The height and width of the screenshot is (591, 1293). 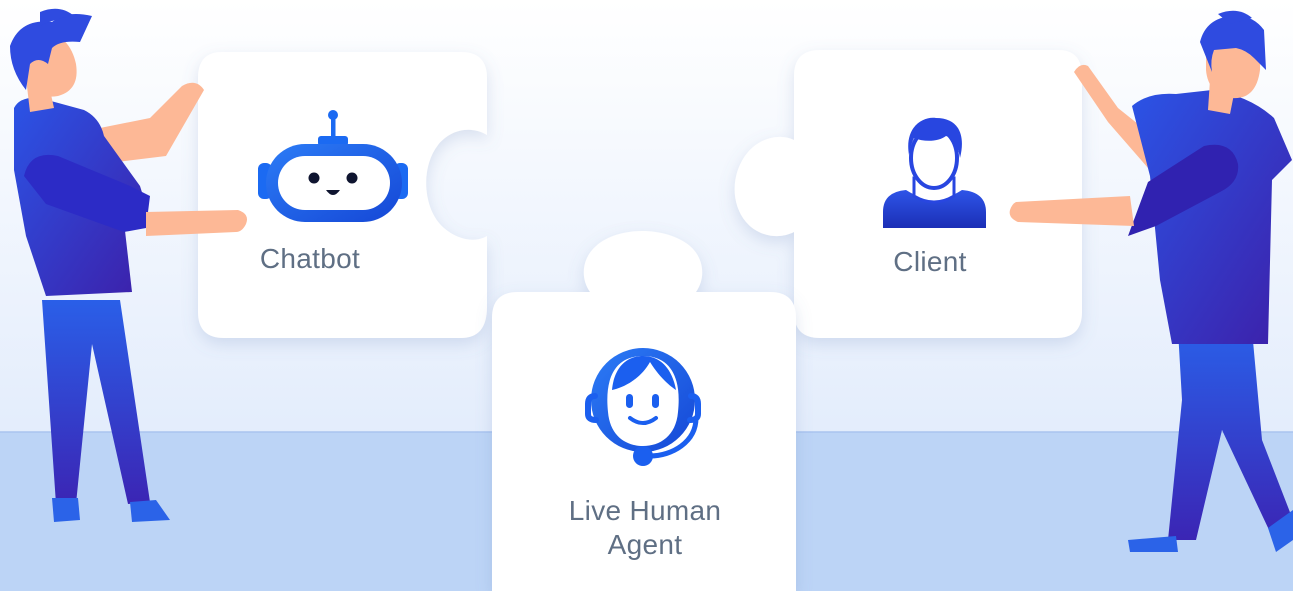 I want to click on client-label: Client, so click(x=930, y=261).